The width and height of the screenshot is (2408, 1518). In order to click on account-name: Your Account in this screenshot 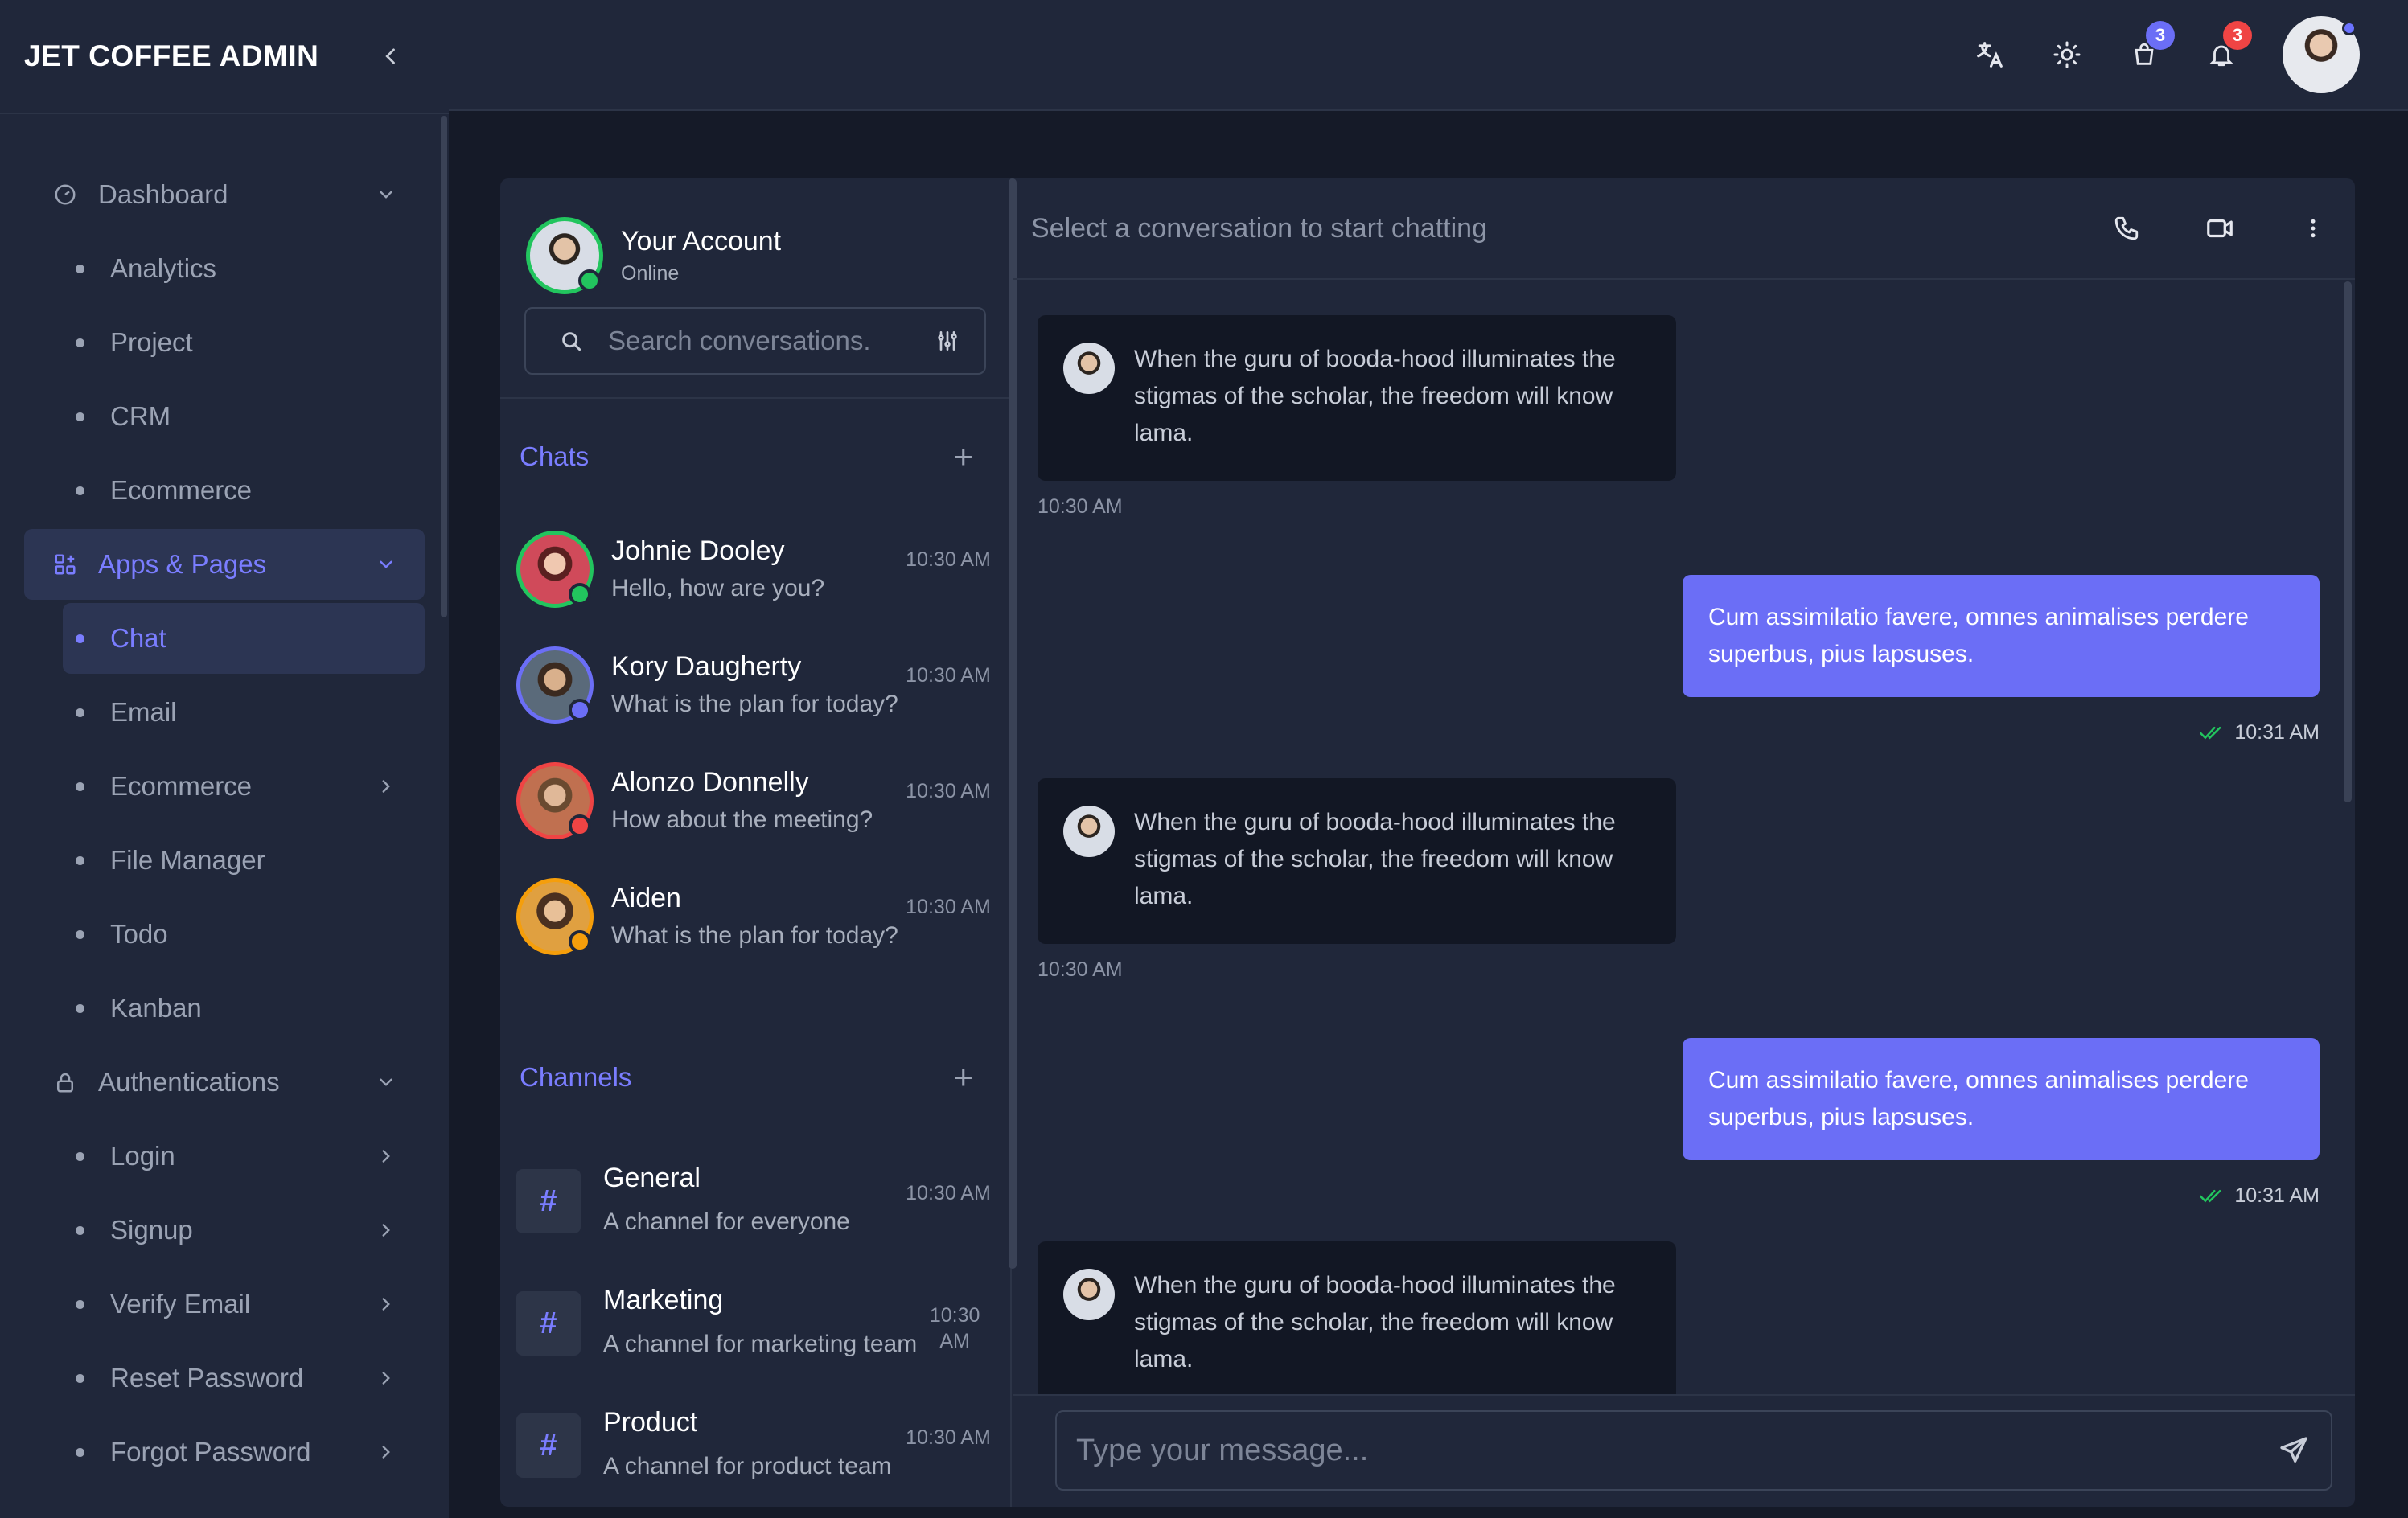, I will do `click(701, 241)`.